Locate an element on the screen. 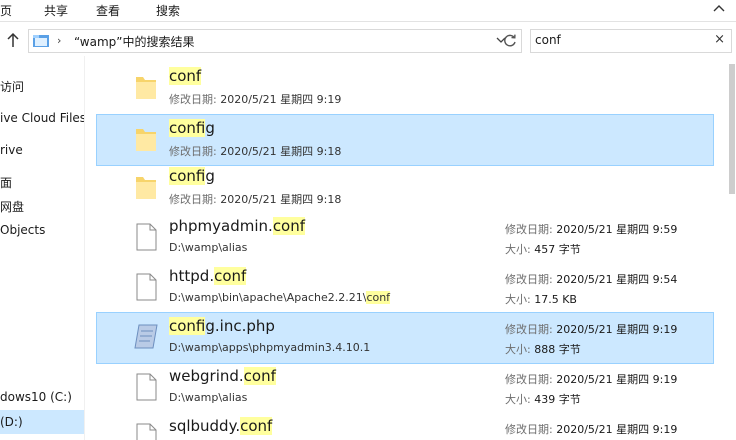  tab-home: 主页 is located at coordinates (6, 10).